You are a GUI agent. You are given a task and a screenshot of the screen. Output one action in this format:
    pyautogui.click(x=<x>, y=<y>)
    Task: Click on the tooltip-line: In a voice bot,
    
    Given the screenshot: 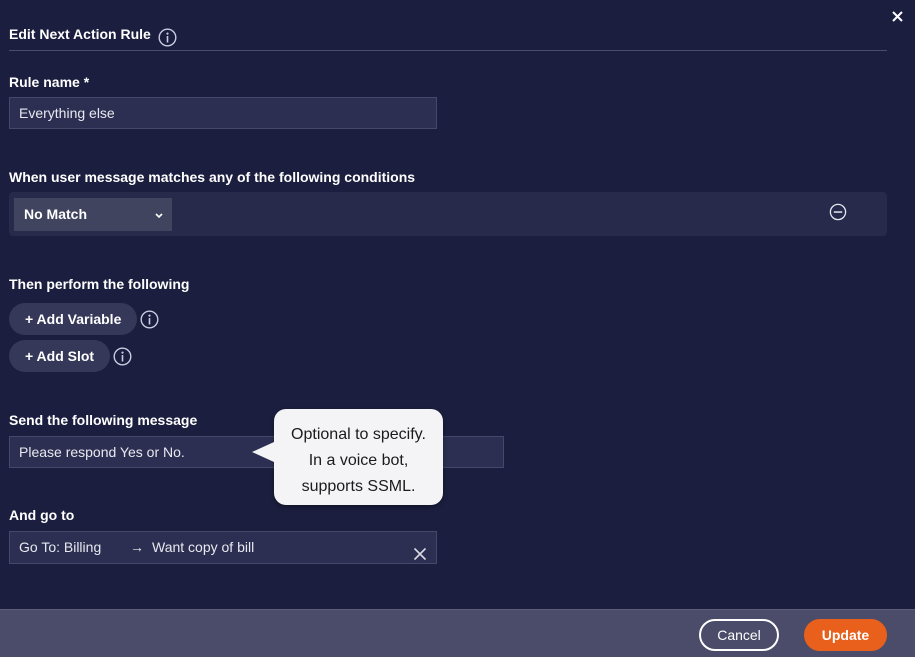 What is the action you would take?
    pyautogui.click(x=358, y=460)
    